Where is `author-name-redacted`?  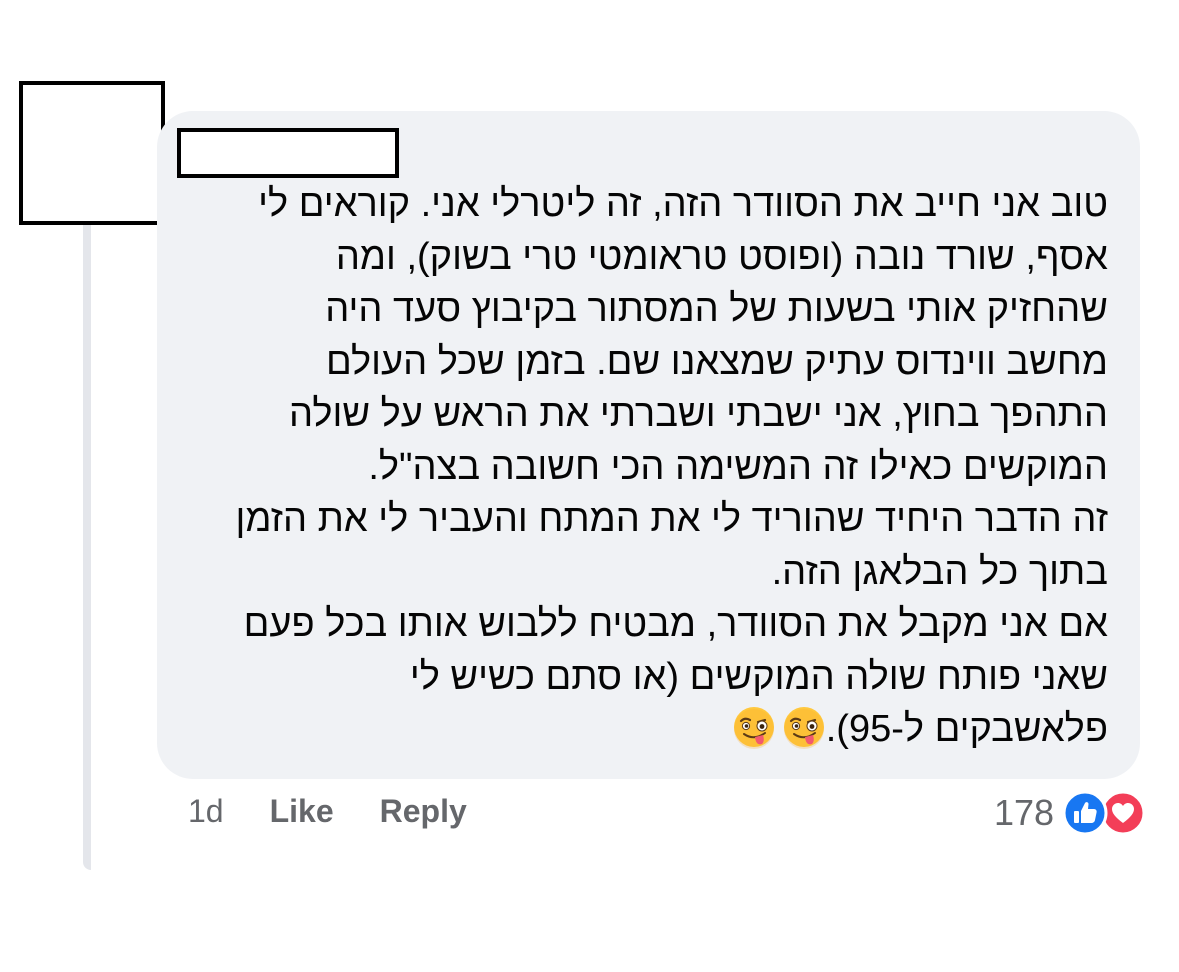 author-name-redacted is located at coordinates (288, 153).